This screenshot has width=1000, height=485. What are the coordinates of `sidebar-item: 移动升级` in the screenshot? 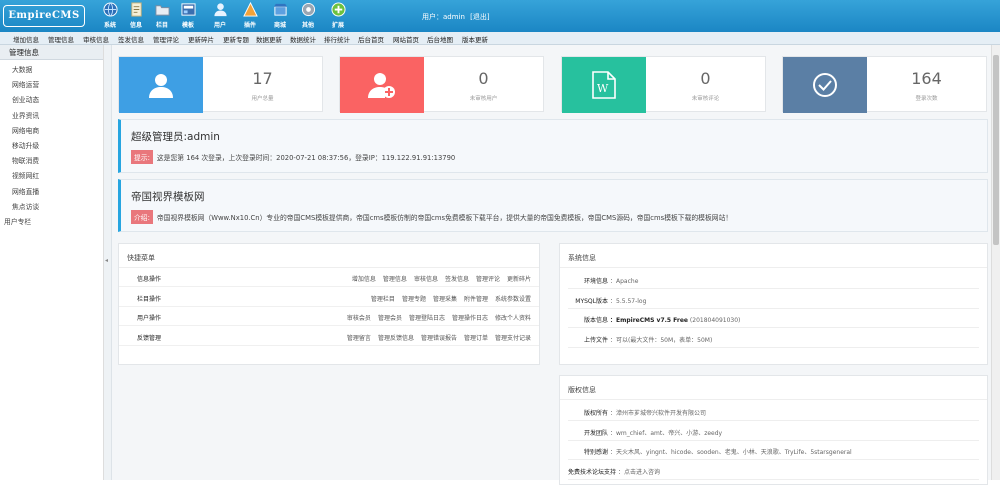 It's located at (25, 145).